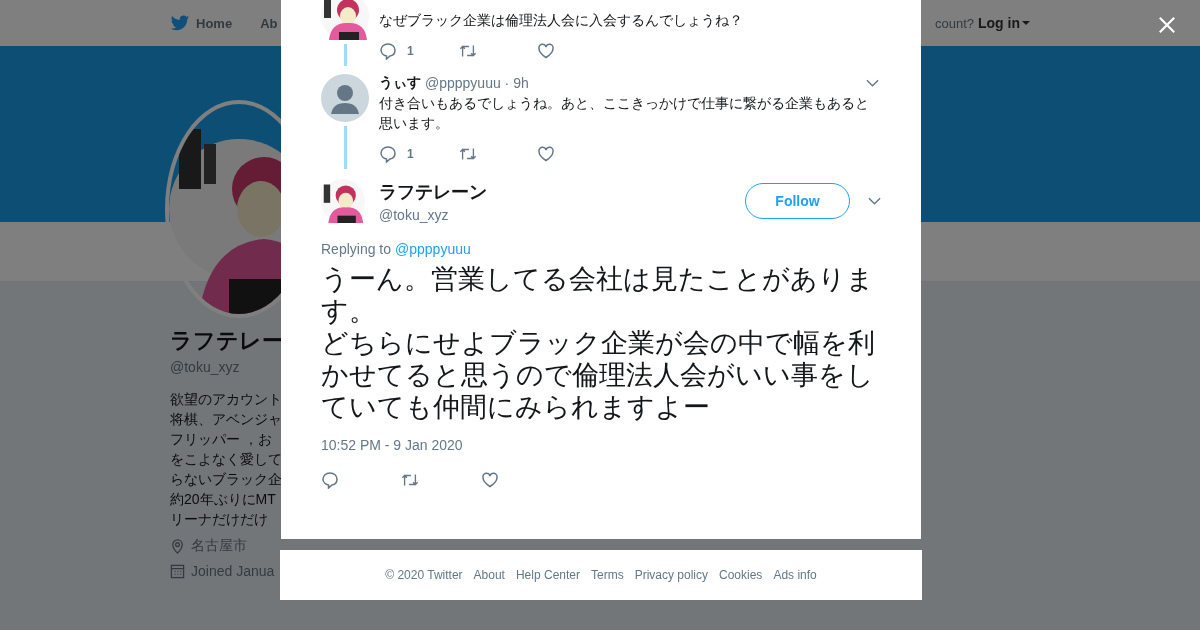  Describe the element at coordinates (345, 98) in the screenshot. I see `default-avatar-icon` at that location.